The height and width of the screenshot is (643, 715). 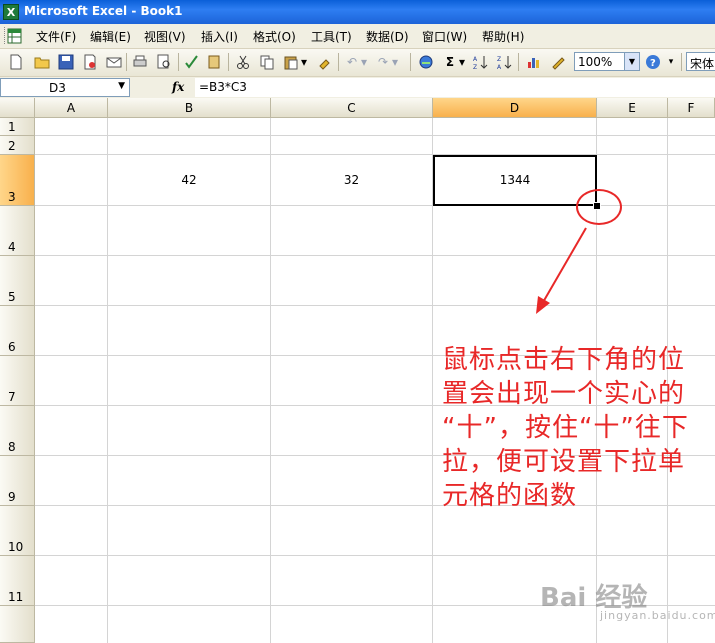 I want to click on sort-ascending-icon: AZ, so click(x=480, y=62).